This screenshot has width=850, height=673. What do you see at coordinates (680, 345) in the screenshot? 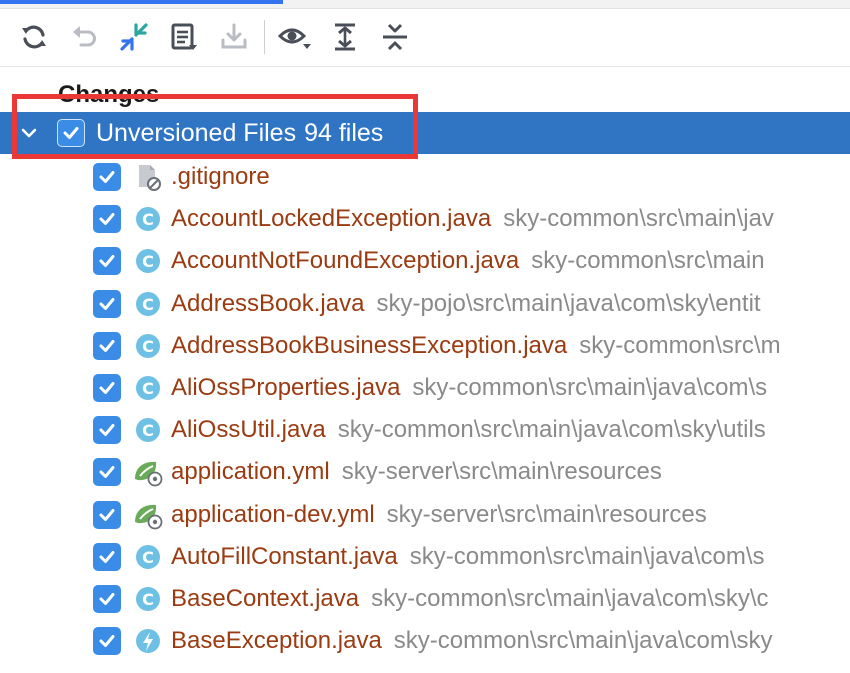
I see `file-path: sky-common\src\m` at bounding box center [680, 345].